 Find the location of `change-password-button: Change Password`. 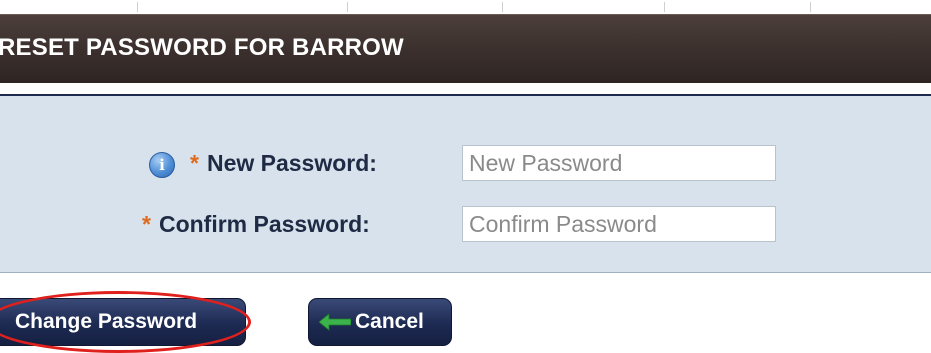

change-password-button: Change Password is located at coordinates (123, 322).